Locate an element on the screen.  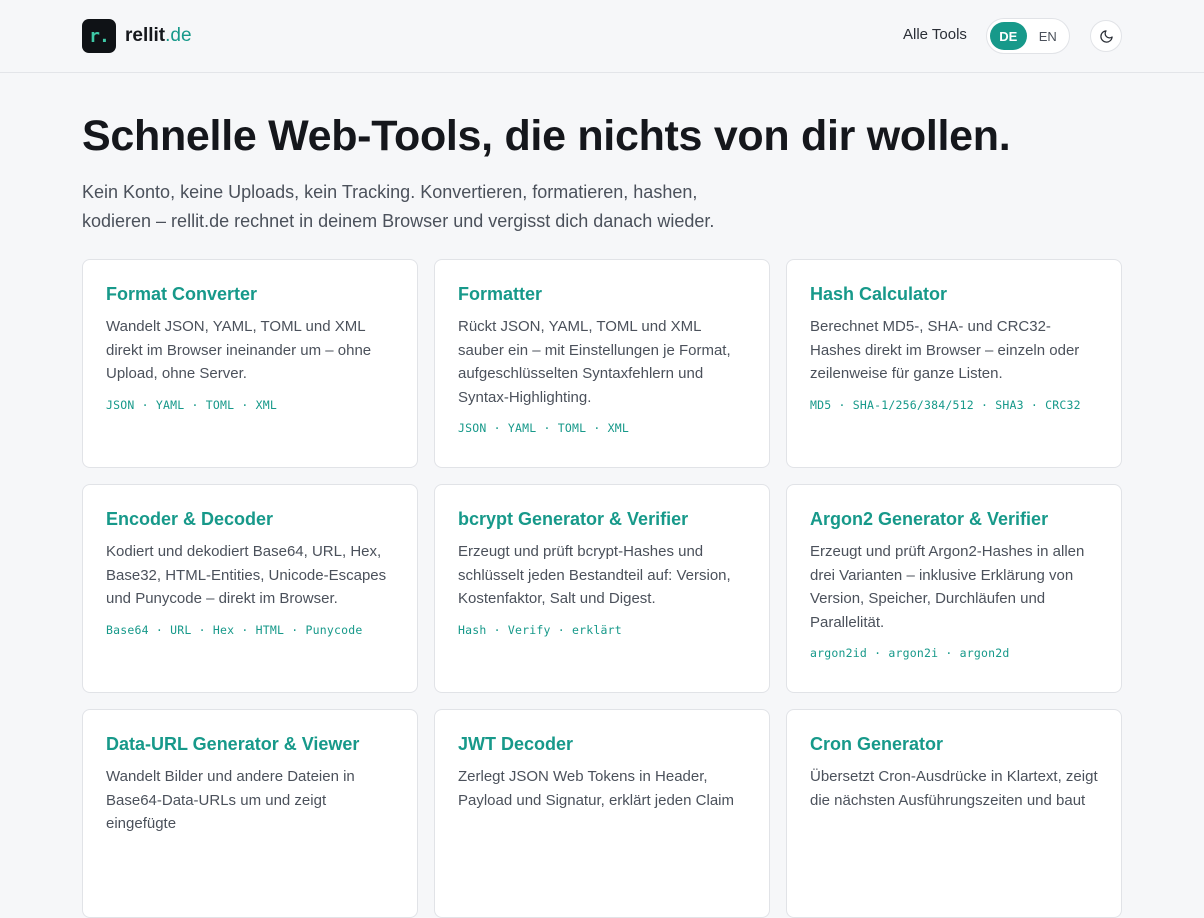
site-logo: r. rellit.de is located at coordinates (137, 36).